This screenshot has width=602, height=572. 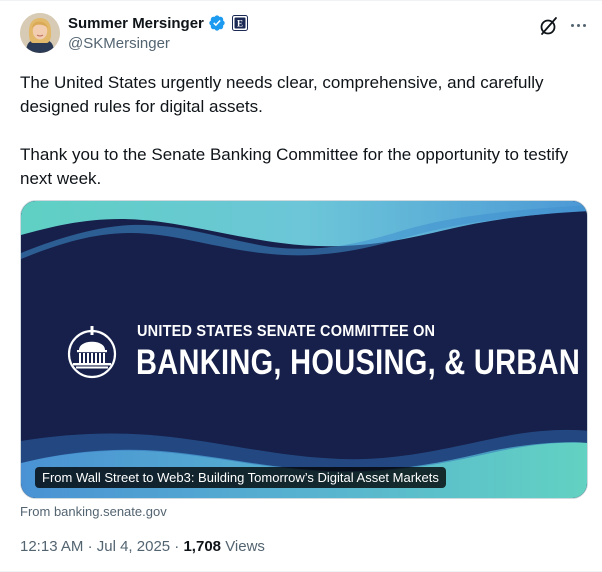 What do you see at coordinates (95, 546) in the screenshot?
I see `tweet-timestamp: 12:13 AM · Jul 4, 2025` at bounding box center [95, 546].